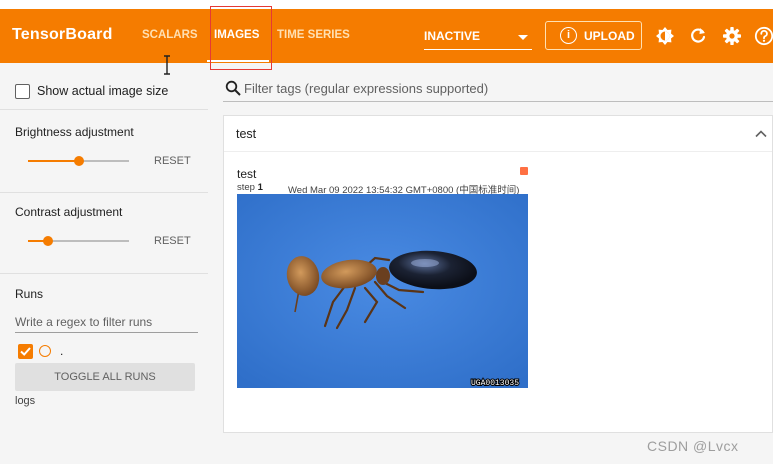  I want to click on tab-scalars: SCALARS, so click(170, 35).